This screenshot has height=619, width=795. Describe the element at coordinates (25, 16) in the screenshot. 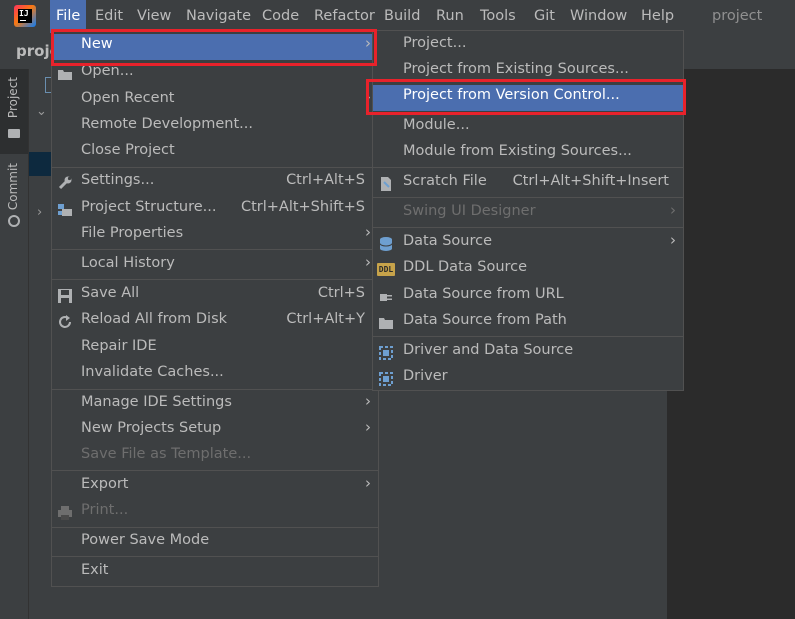

I see `intellij-logo-icon: IJ` at that location.